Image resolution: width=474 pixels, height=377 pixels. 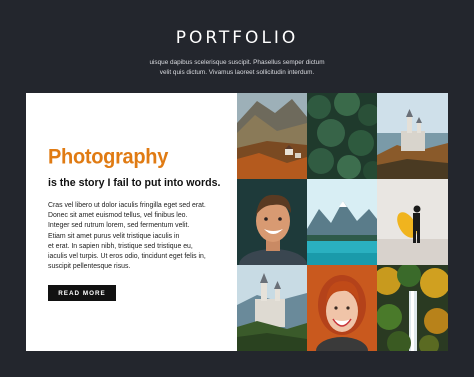 I want to click on section-title: PORTFOLIO, so click(x=237, y=38).